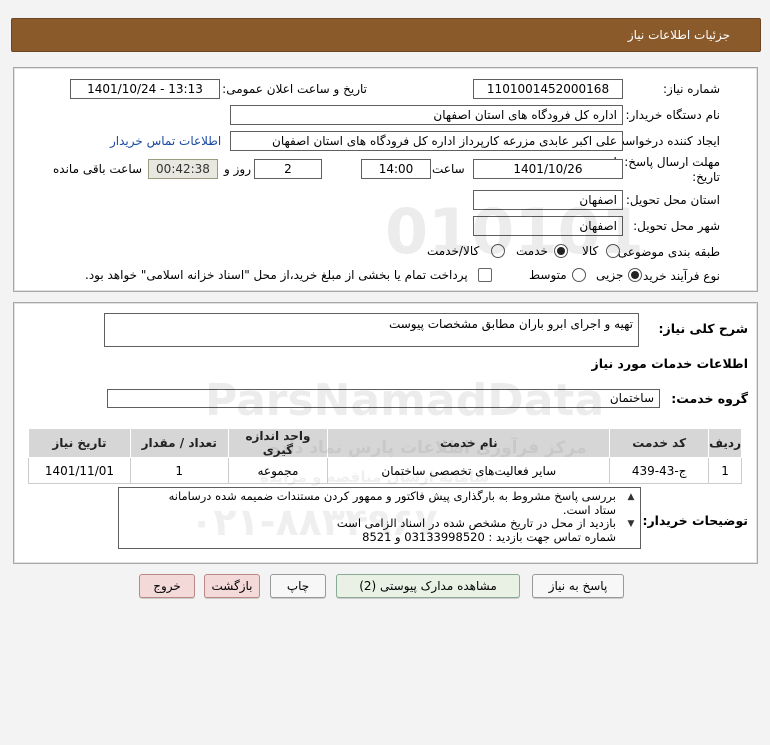 The height and width of the screenshot is (745, 770). I want to click on description-label: شرح کلی نیاز:, so click(703, 328).